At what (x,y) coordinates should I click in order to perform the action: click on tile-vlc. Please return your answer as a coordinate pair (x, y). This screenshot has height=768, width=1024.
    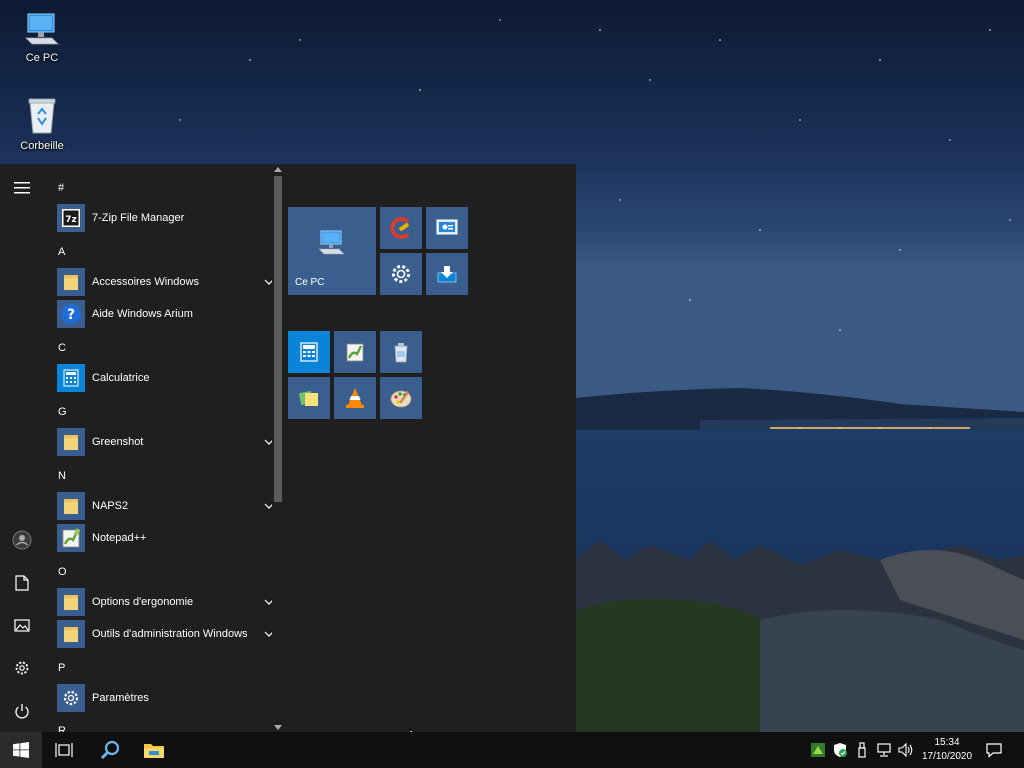
    Looking at the image, I should click on (355, 398).